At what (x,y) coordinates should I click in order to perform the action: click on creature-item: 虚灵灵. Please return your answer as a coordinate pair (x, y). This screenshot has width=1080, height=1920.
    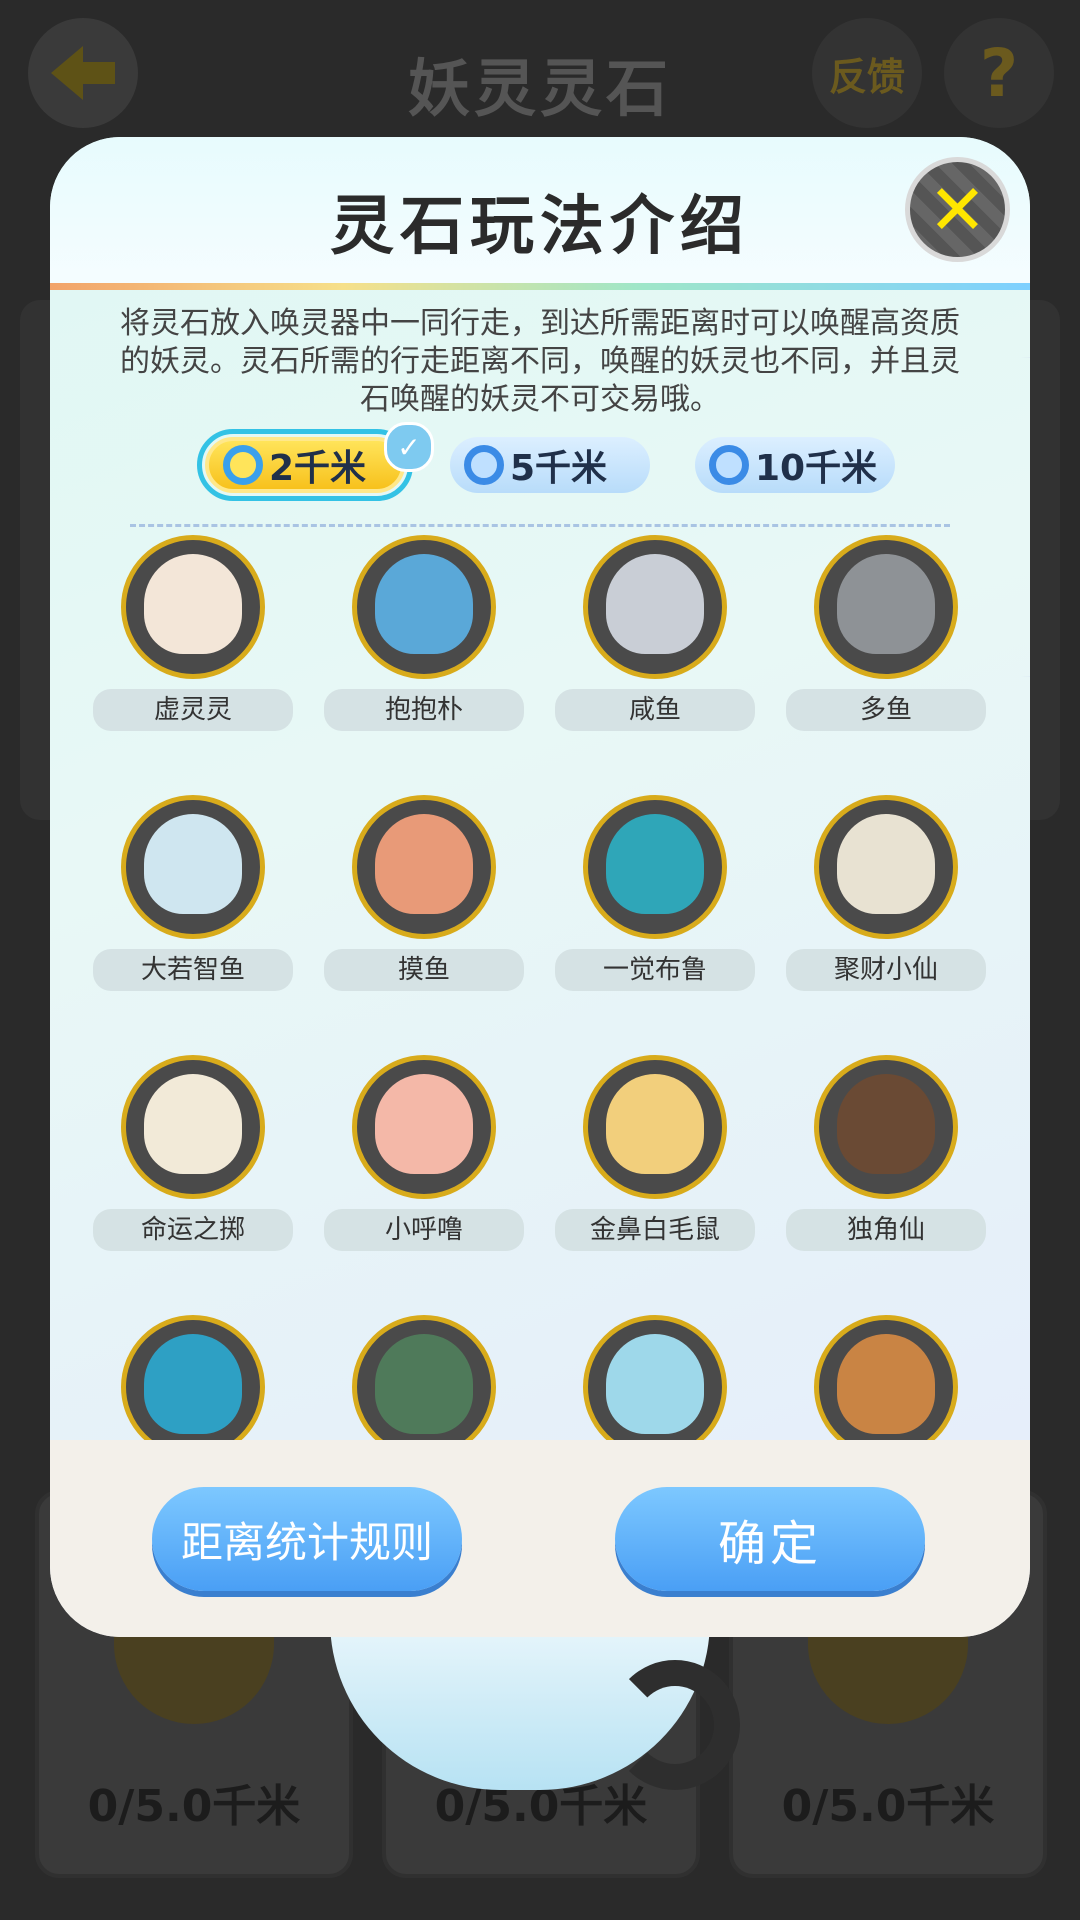
    Looking at the image, I should click on (193, 647).